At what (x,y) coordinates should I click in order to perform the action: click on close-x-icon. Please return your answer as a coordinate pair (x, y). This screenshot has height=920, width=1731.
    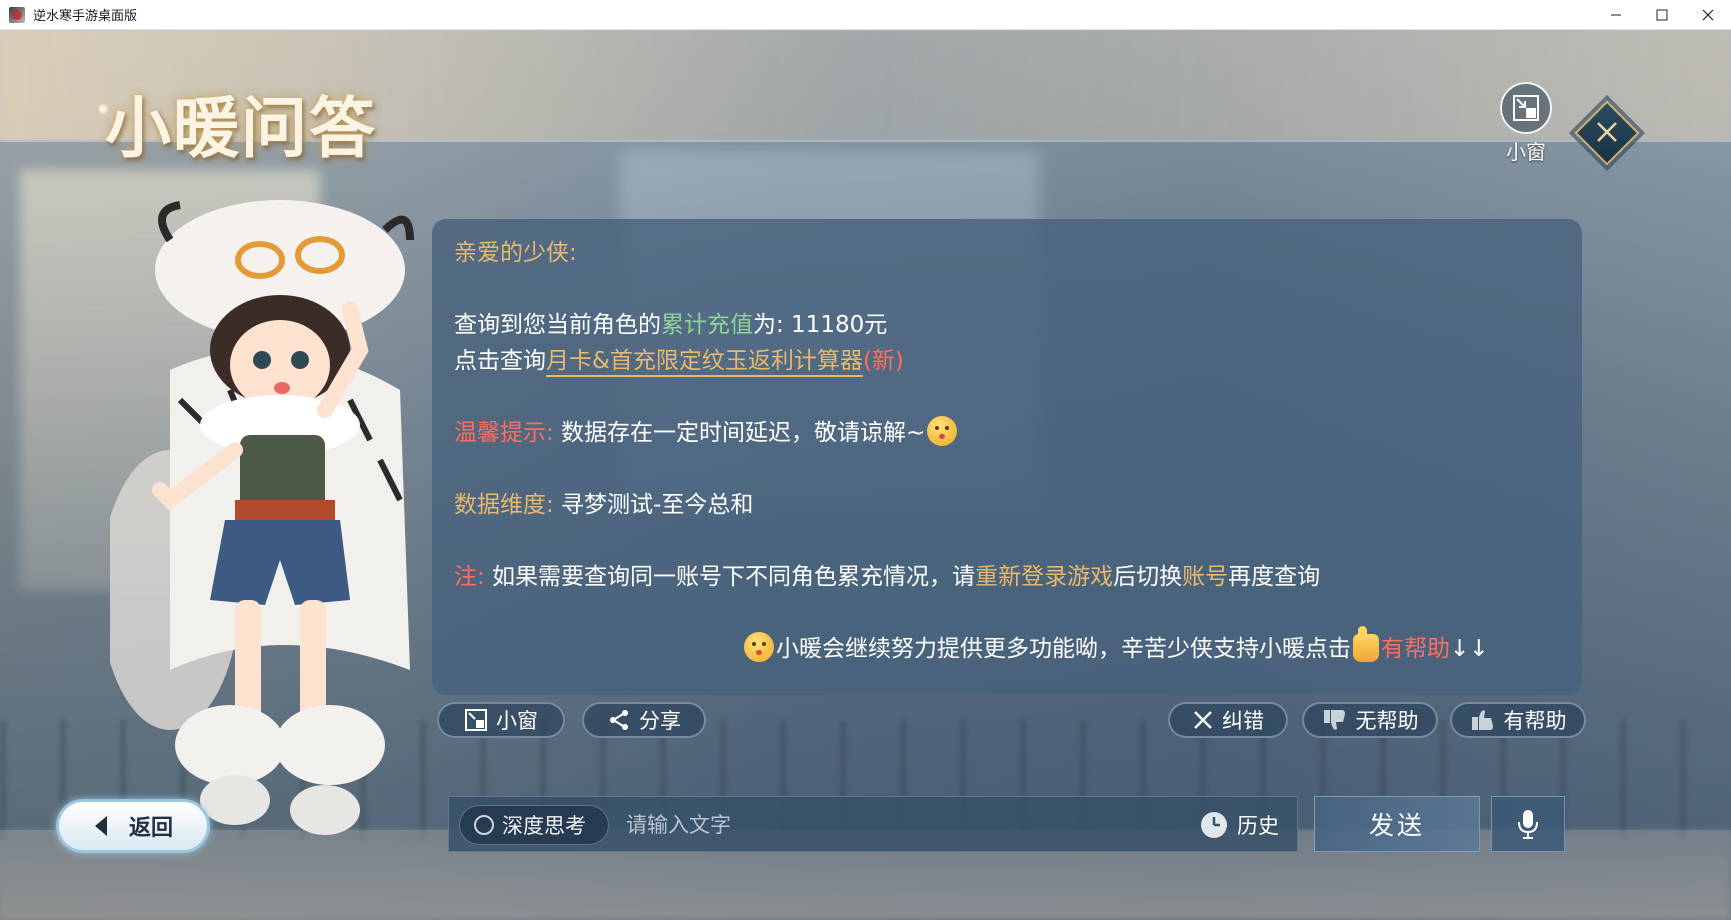
    Looking at the image, I should click on (1607, 132).